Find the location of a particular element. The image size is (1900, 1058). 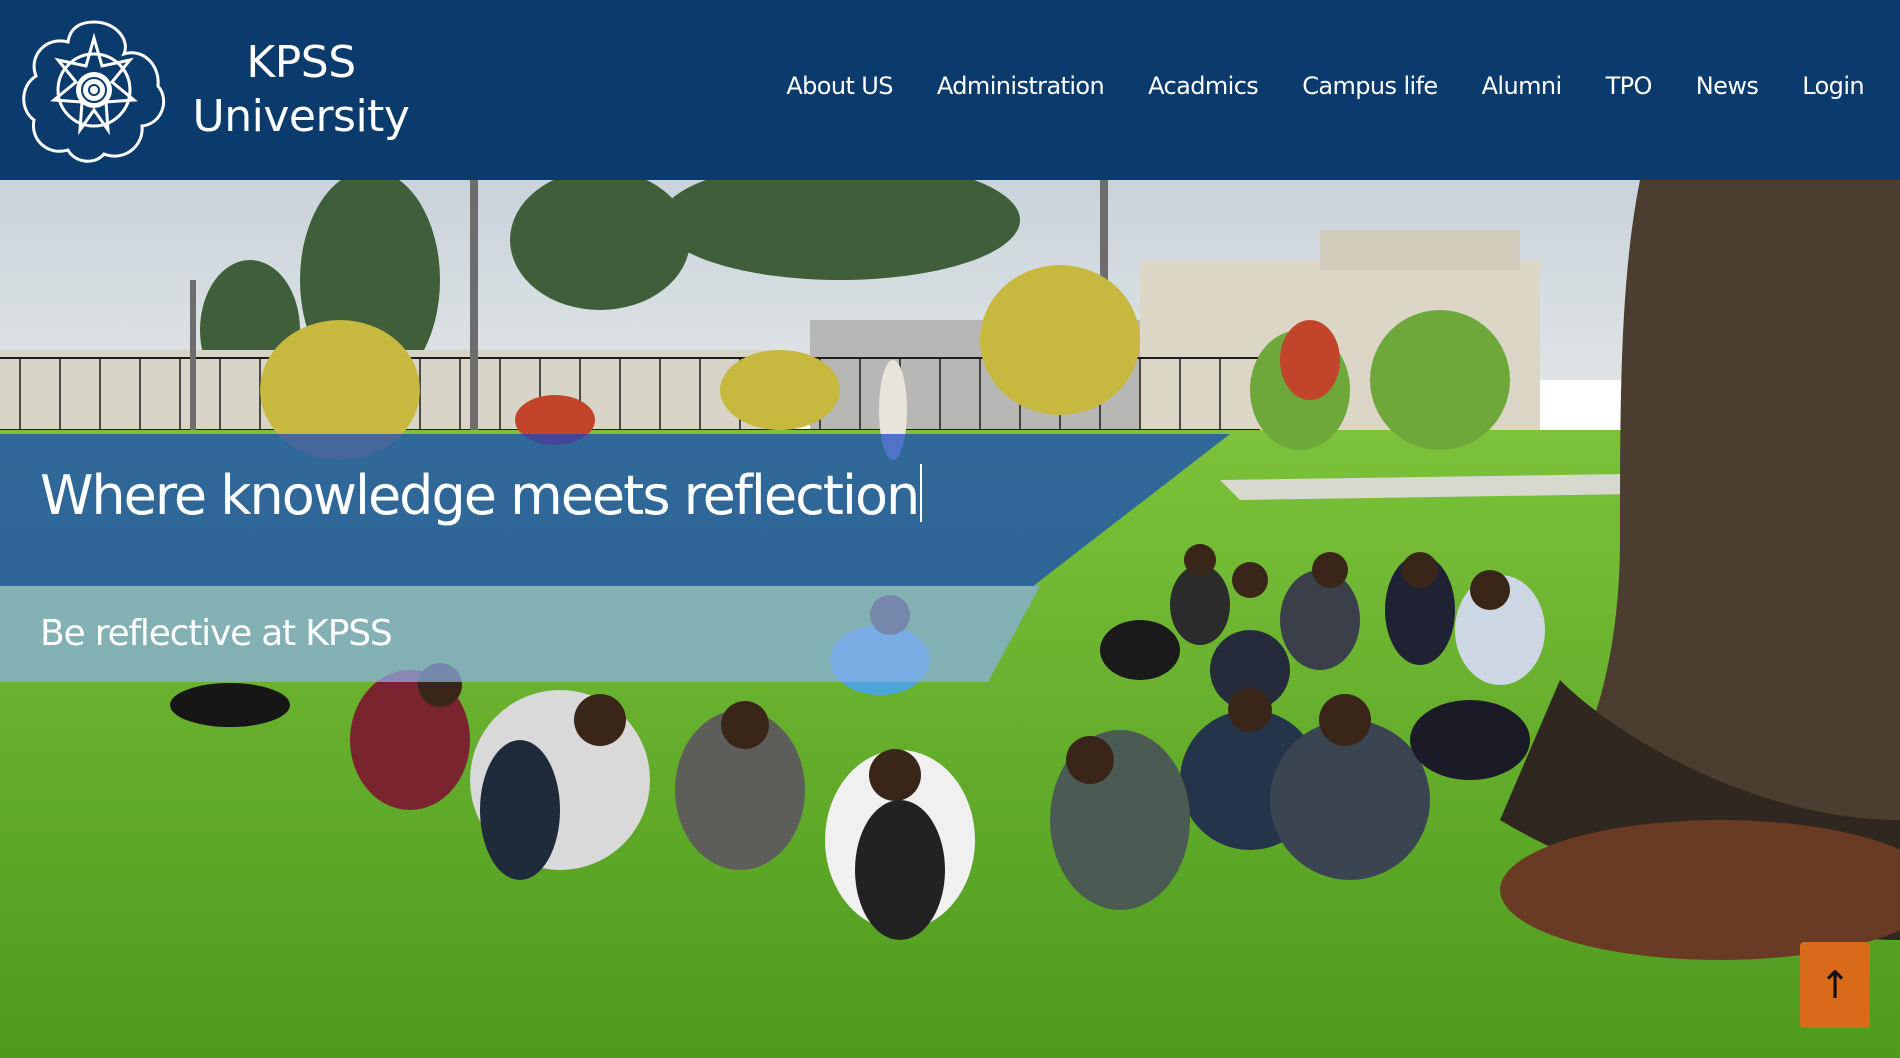

site-title: KPSS University is located at coordinates (301, 90).